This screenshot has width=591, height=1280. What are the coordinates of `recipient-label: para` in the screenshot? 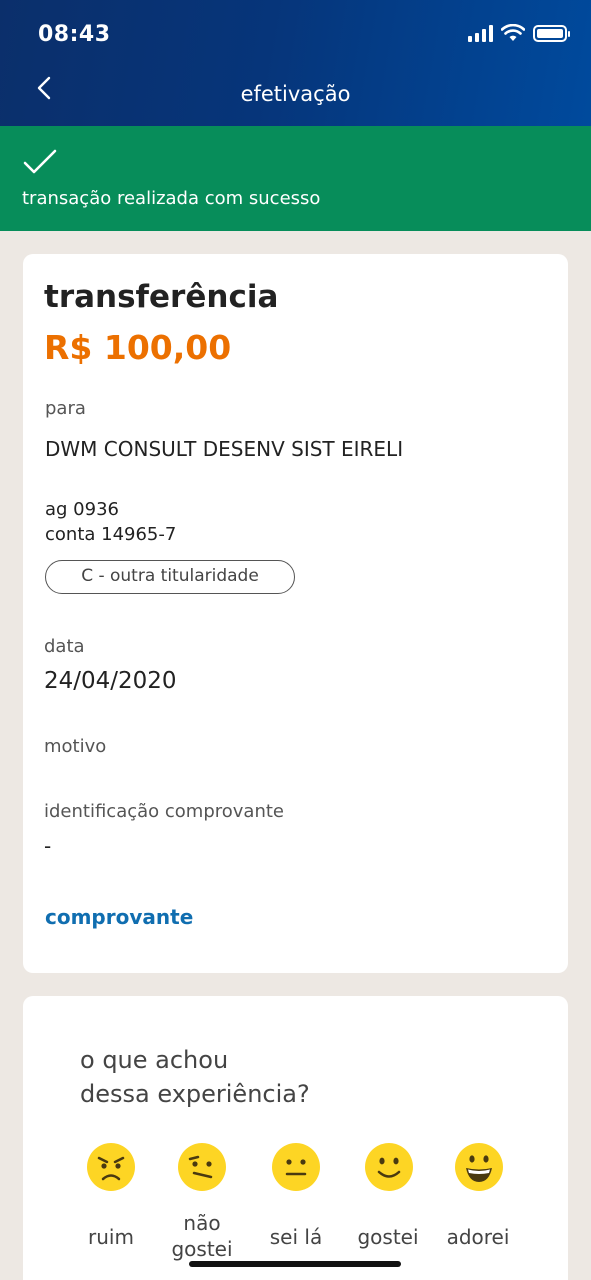 It's located at (65, 408).